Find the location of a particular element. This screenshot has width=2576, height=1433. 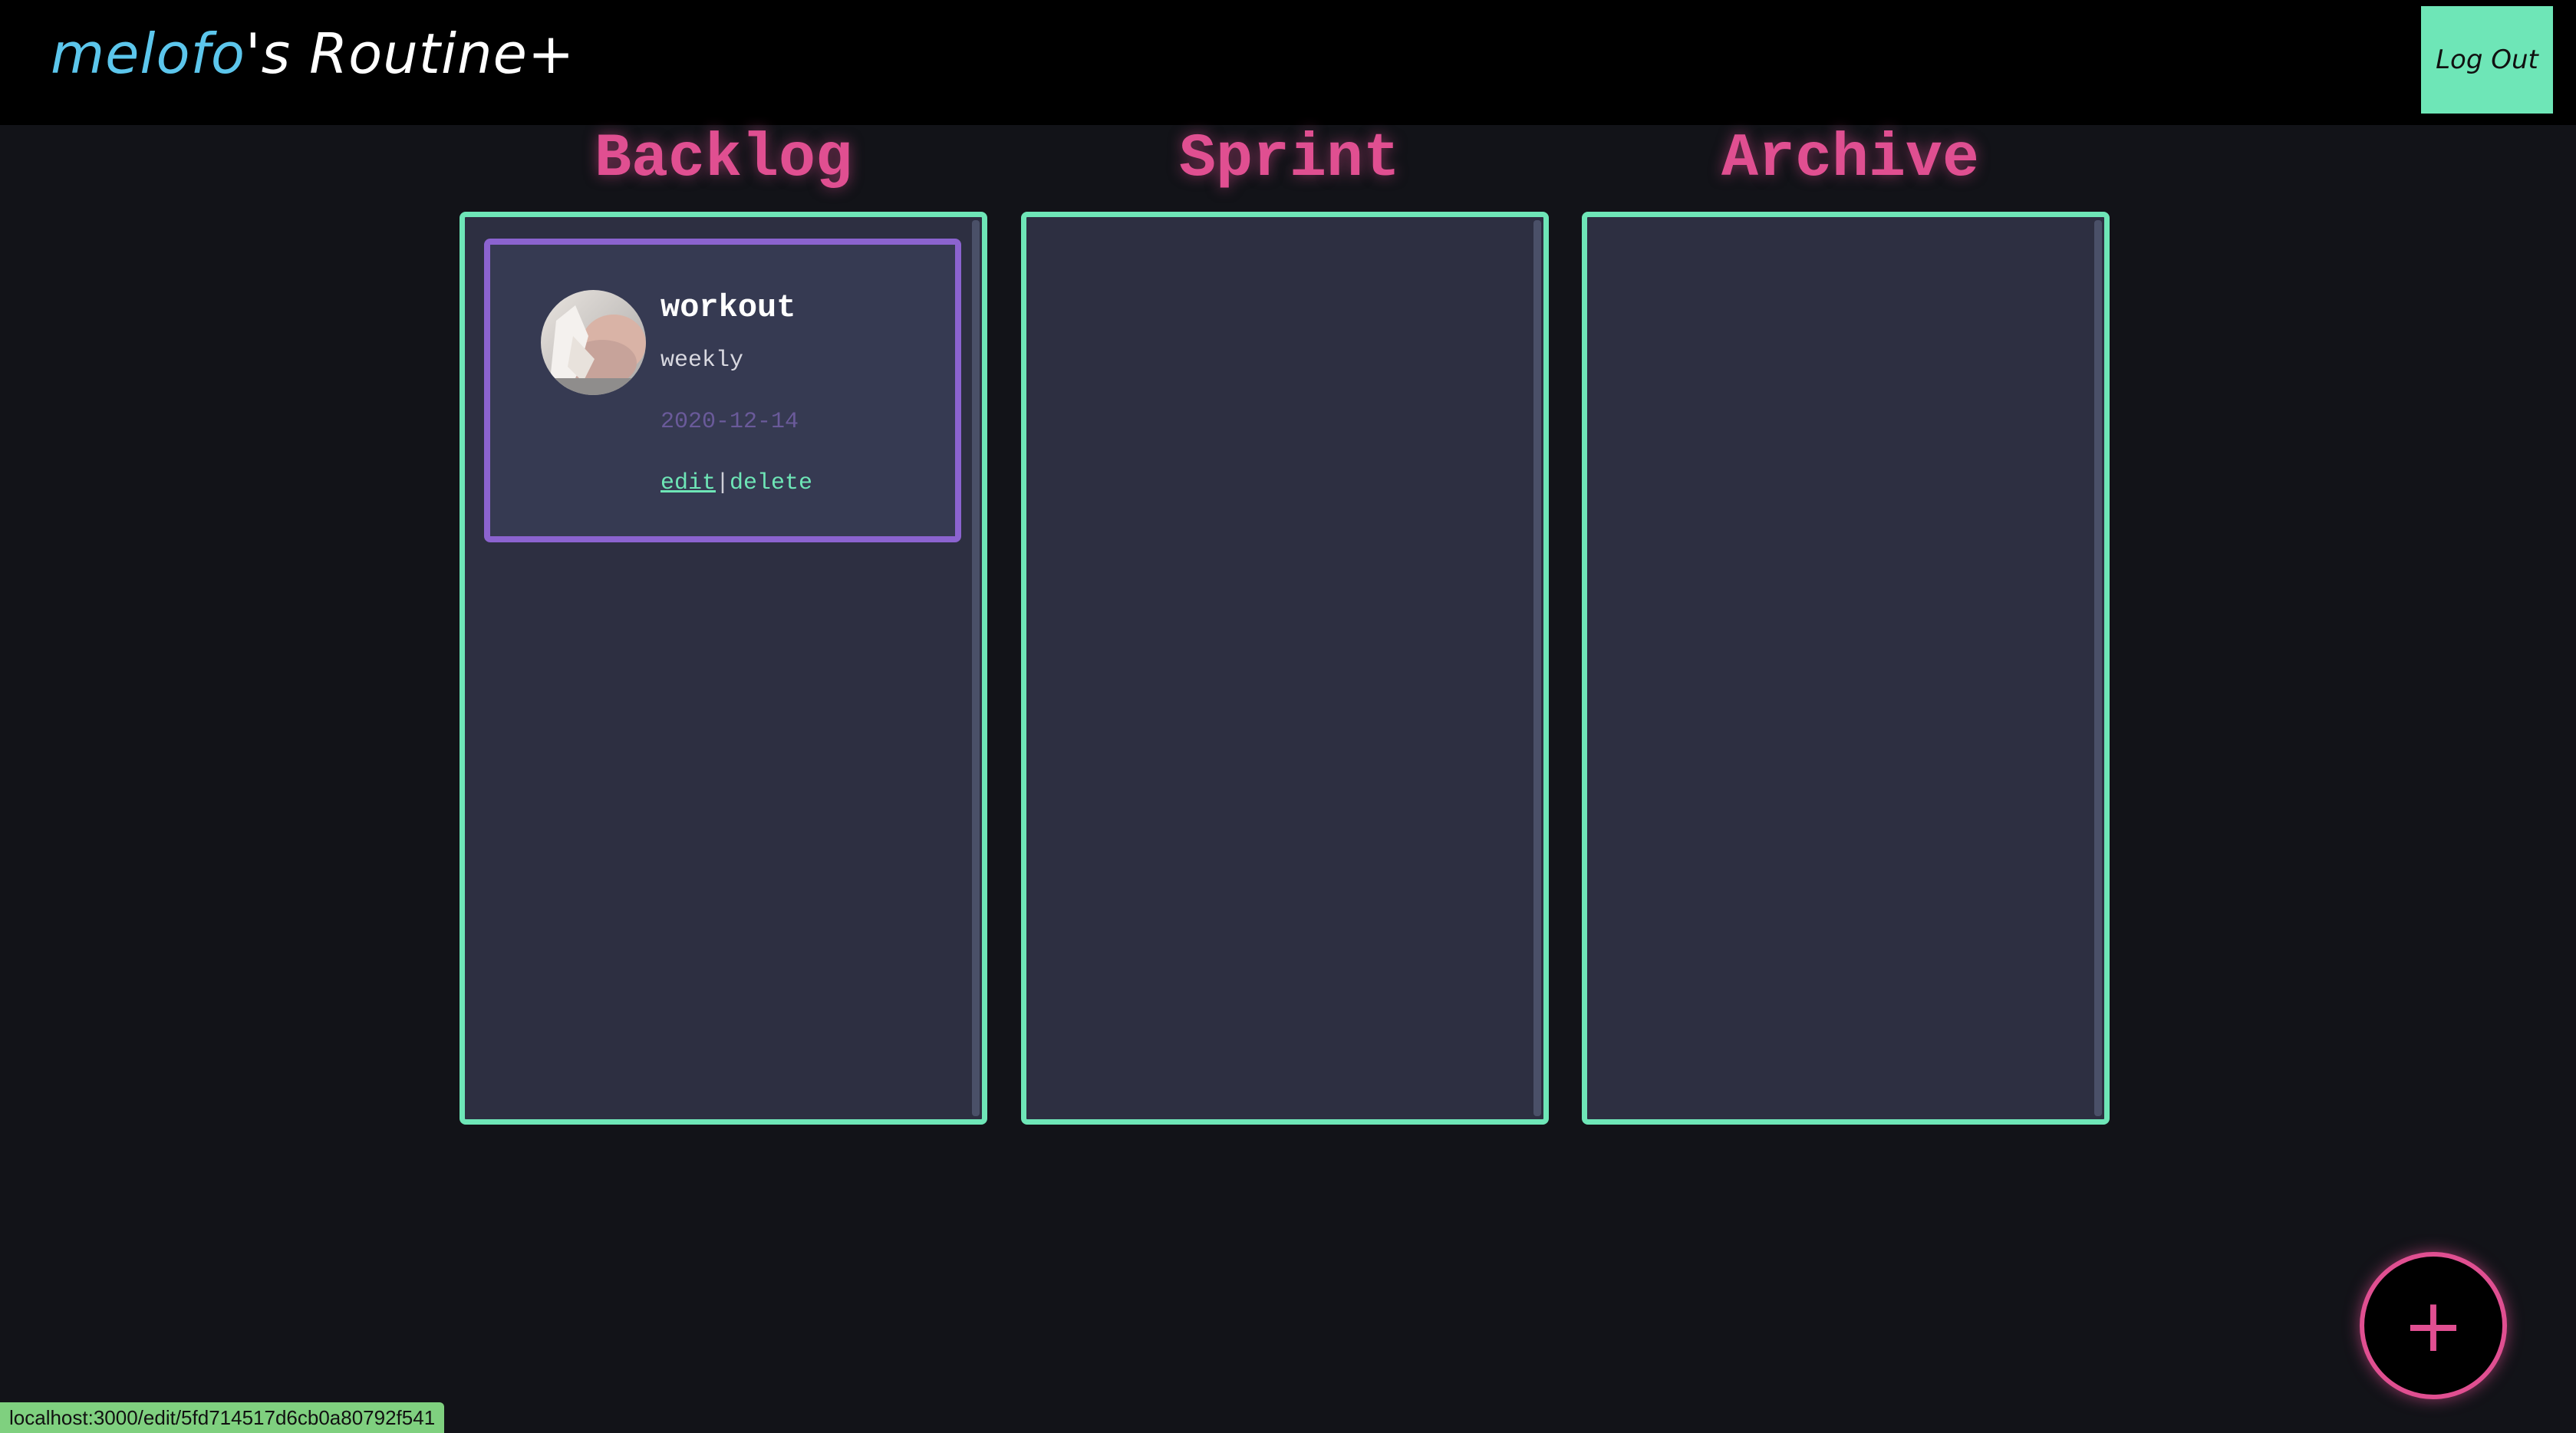

column-title-backlog: Backlog is located at coordinates (723, 159).